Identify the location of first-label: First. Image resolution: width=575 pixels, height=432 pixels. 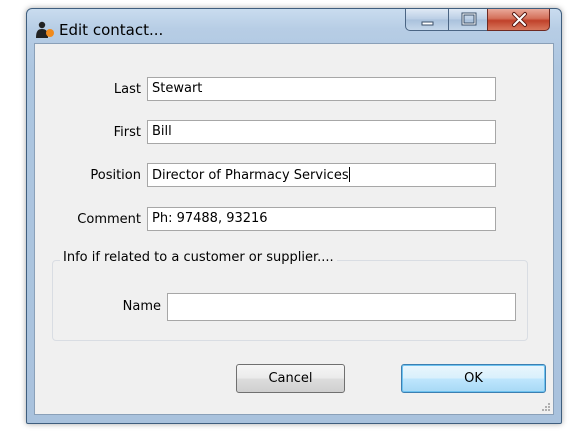
(127, 132).